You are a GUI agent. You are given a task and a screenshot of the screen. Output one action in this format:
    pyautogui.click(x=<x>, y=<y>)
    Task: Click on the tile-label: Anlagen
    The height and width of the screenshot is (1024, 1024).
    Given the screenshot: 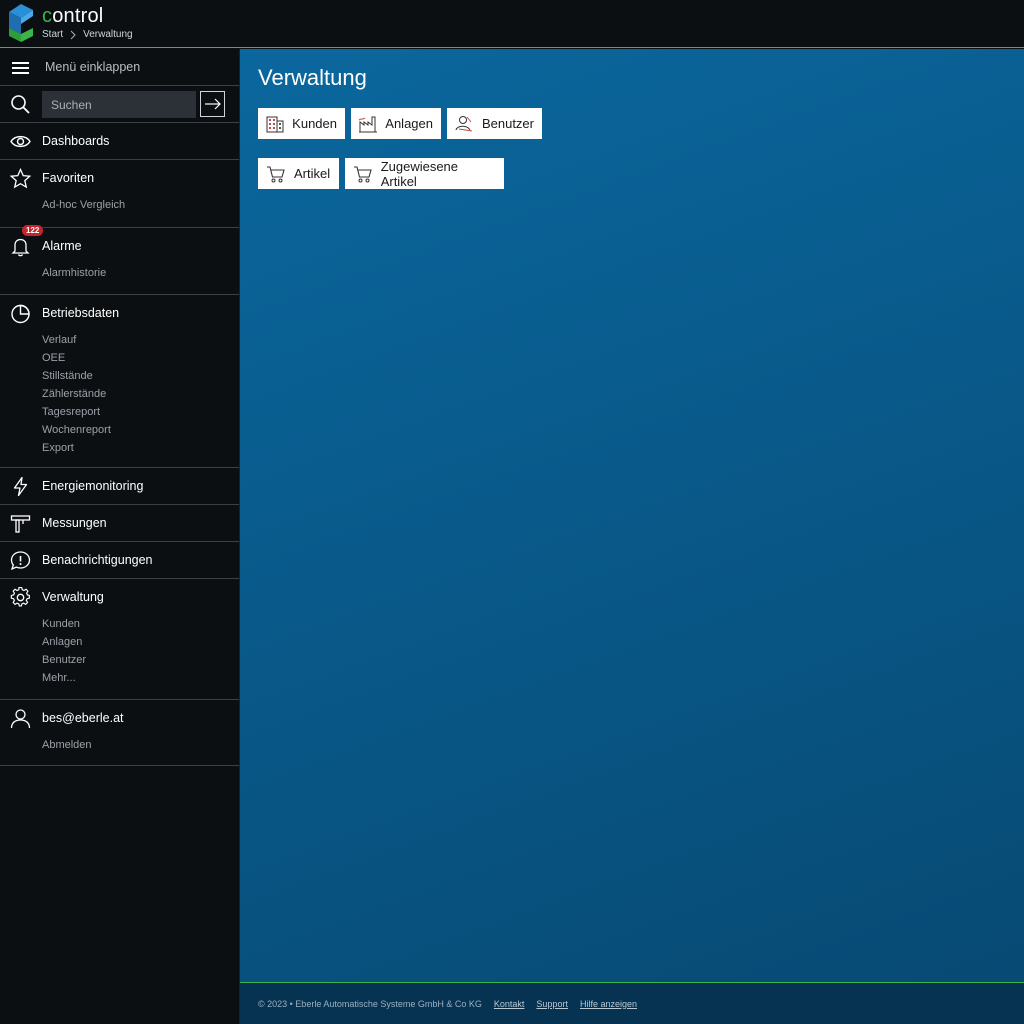 What is the action you would take?
    pyautogui.click(x=409, y=123)
    